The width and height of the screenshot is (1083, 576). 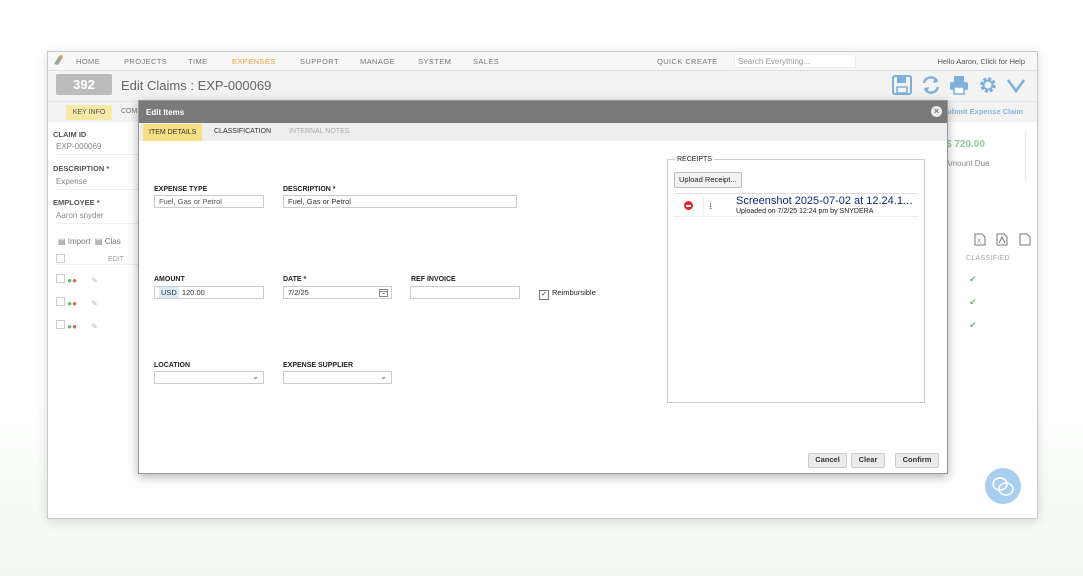 What do you see at coordinates (710, 207) in the screenshot?
I see `download-icon: ⭳` at bounding box center [710, 207].